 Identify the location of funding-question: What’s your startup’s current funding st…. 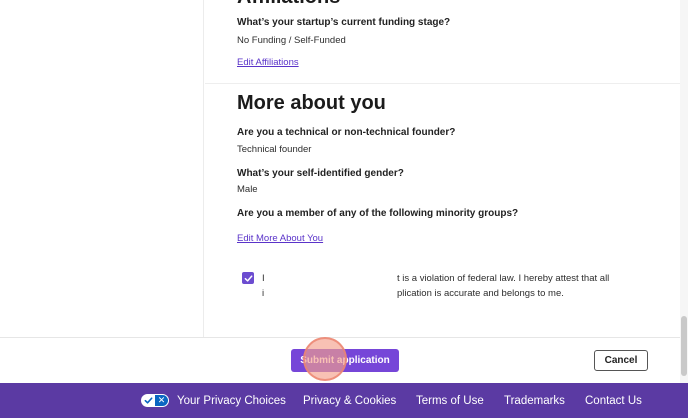
(344, 22).